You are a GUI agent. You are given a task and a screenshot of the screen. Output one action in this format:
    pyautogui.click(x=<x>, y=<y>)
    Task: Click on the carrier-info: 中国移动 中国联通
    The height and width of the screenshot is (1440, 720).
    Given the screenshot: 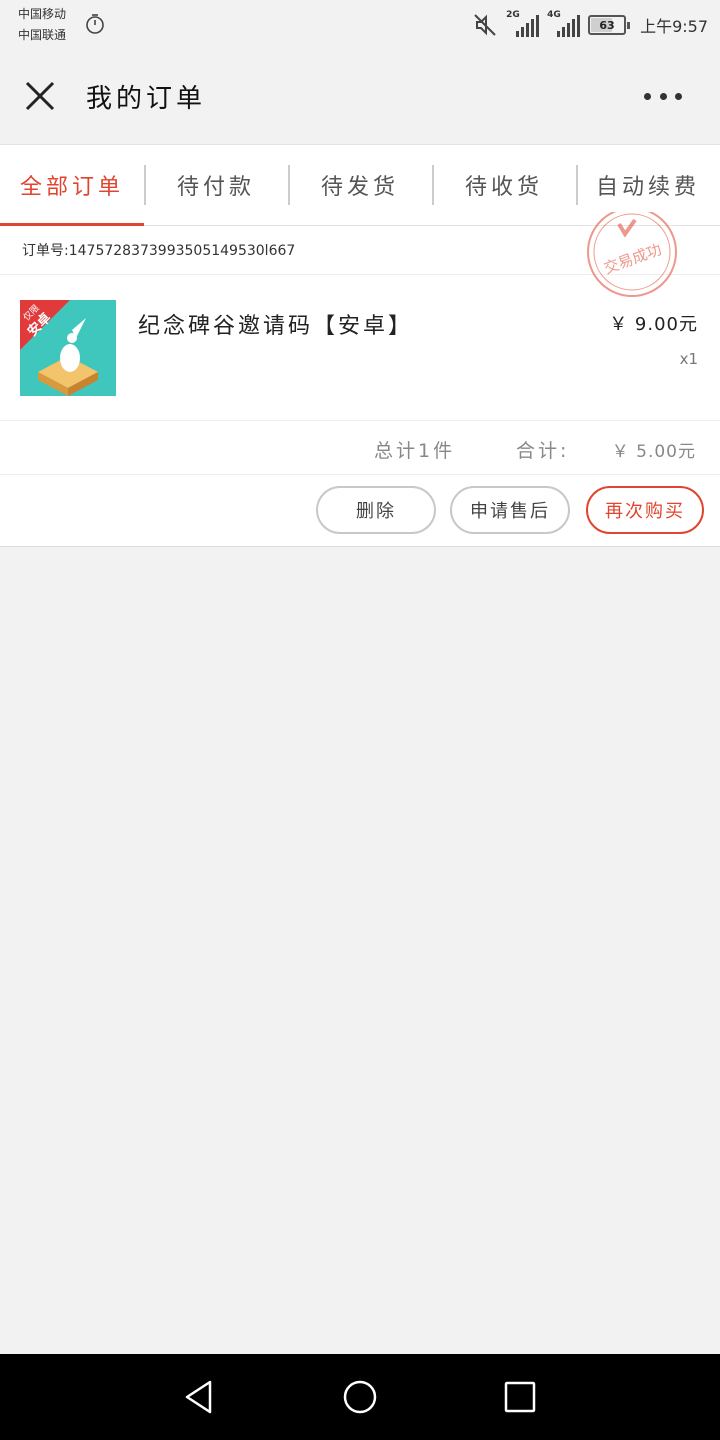 What is the action you would take?
    pyautogui.click(x=42, y=25)
    